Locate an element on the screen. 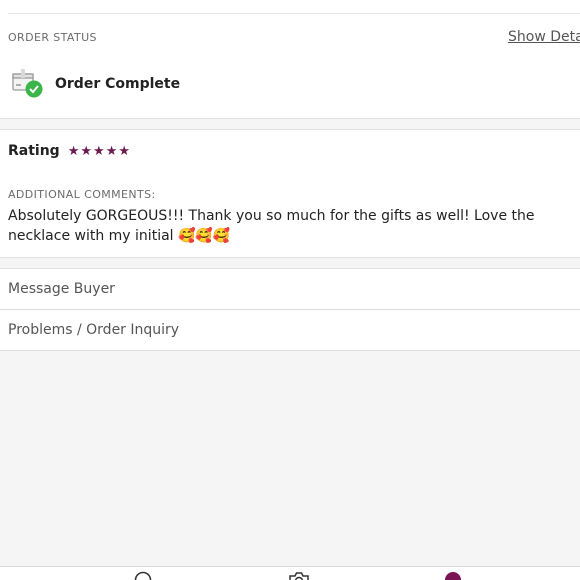  message-buyer-button: Message Buyer is located at coordinates (290, 289).